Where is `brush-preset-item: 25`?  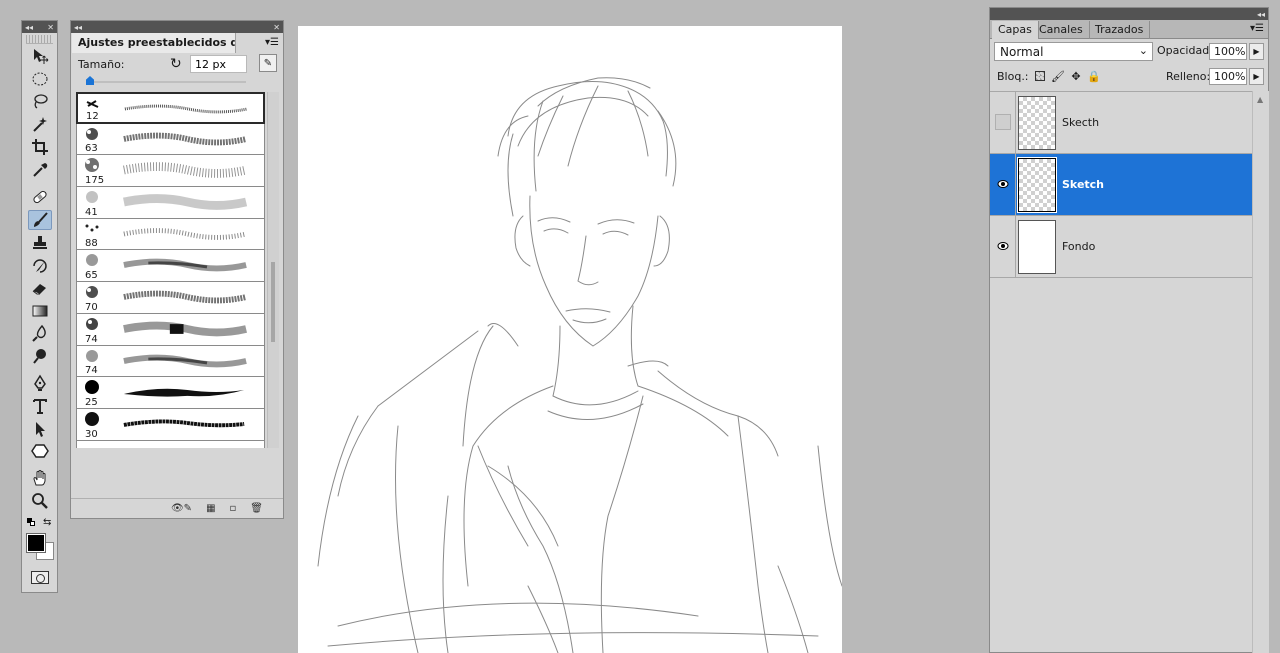
brush-preset-item: 25 is located at coordinates (170, 393).